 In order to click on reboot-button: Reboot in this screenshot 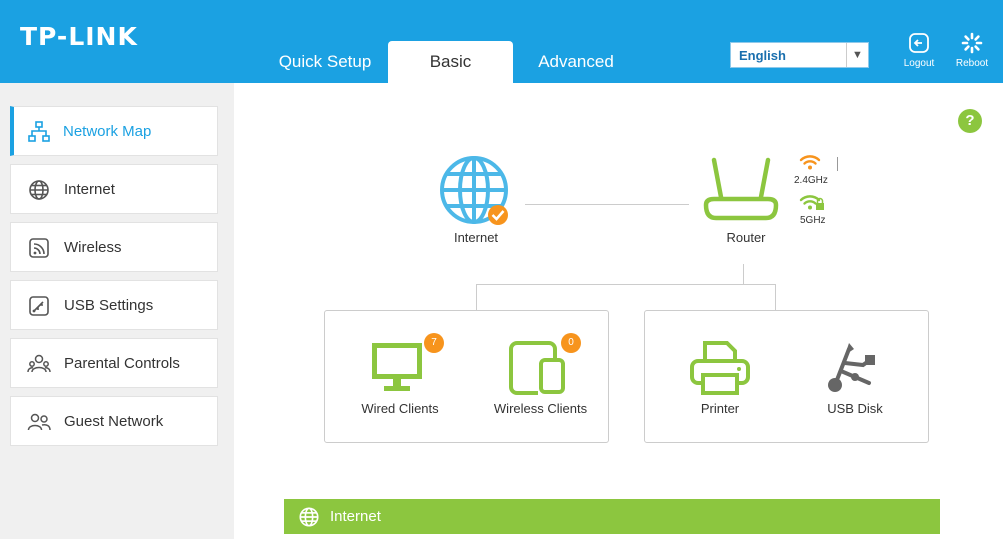, I will do `click(972, 50)`.